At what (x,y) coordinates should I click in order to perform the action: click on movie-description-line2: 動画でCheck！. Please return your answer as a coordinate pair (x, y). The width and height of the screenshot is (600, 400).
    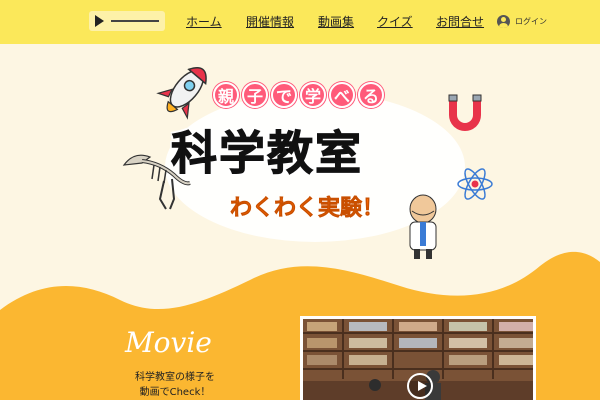
    Looking at the image, I should click on (175, 392).